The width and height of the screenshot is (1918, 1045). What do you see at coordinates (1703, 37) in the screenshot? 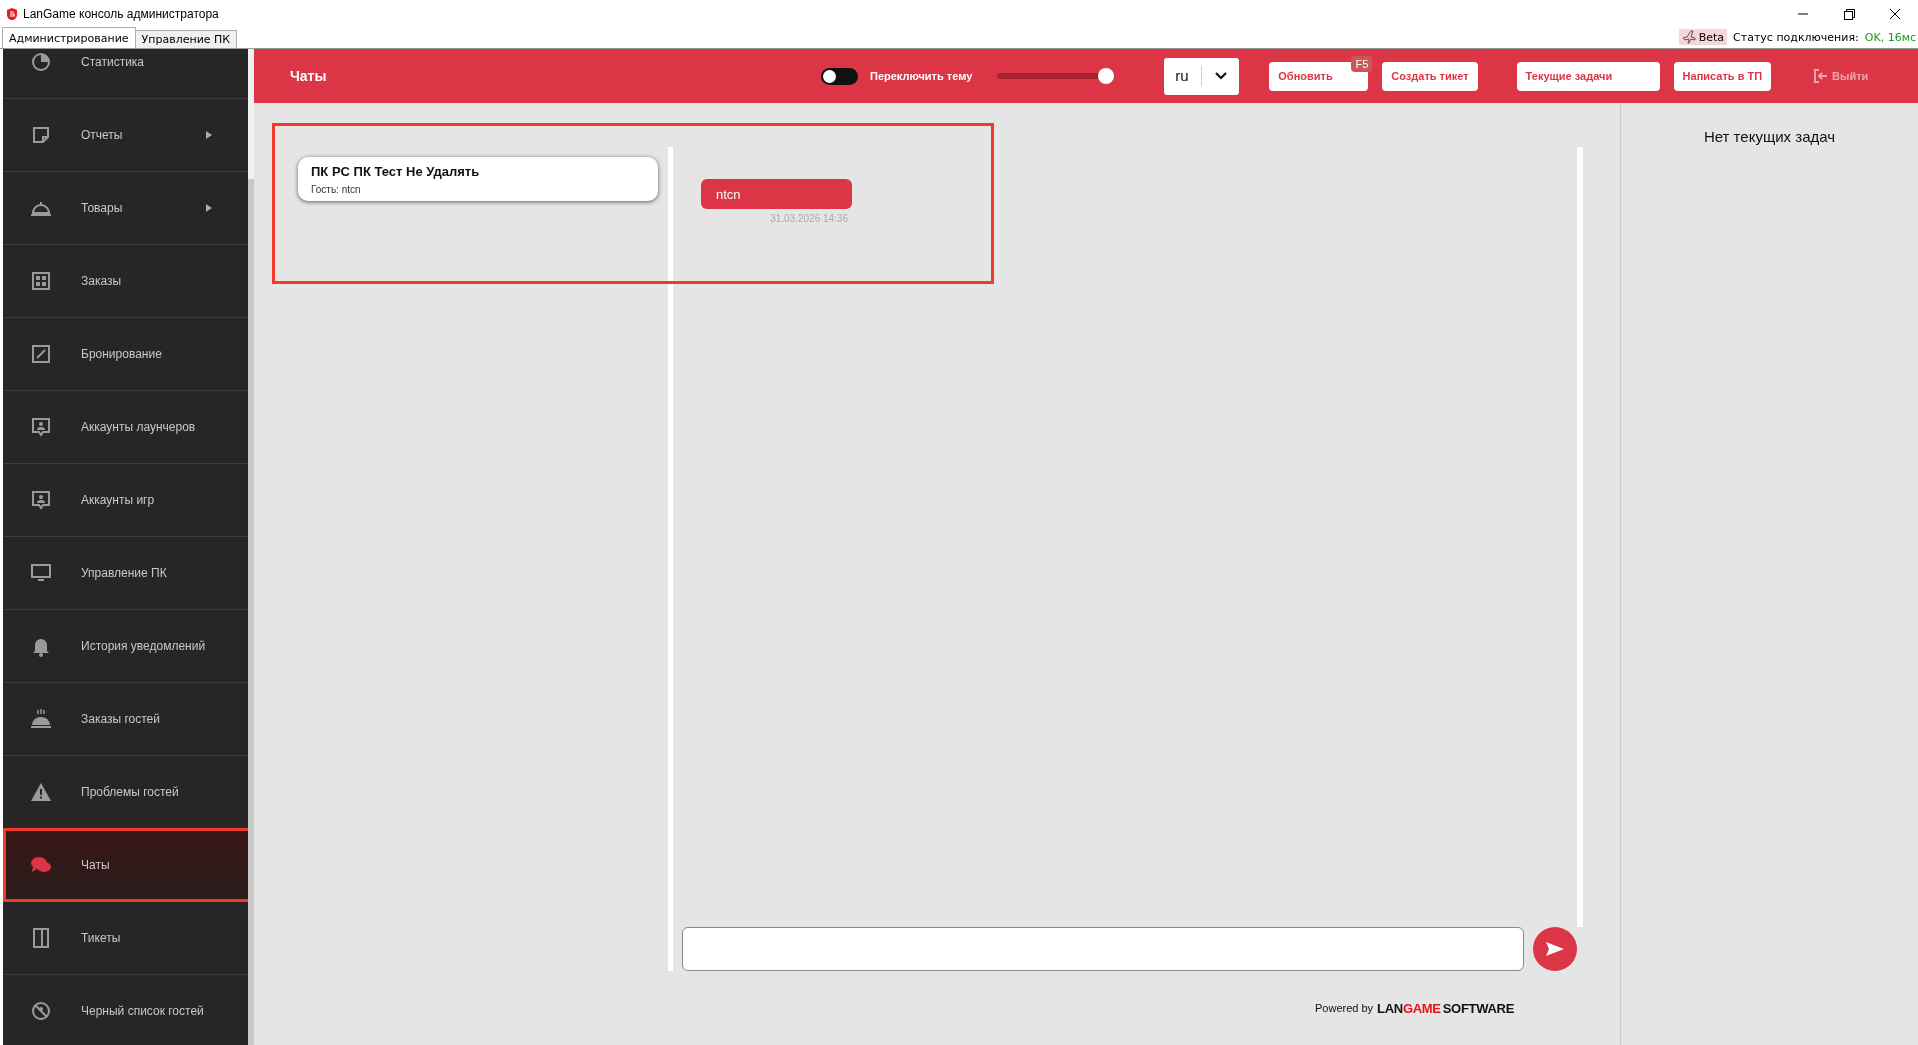
I see `beta-badge: Beta` at bounding box center [1703, 37].